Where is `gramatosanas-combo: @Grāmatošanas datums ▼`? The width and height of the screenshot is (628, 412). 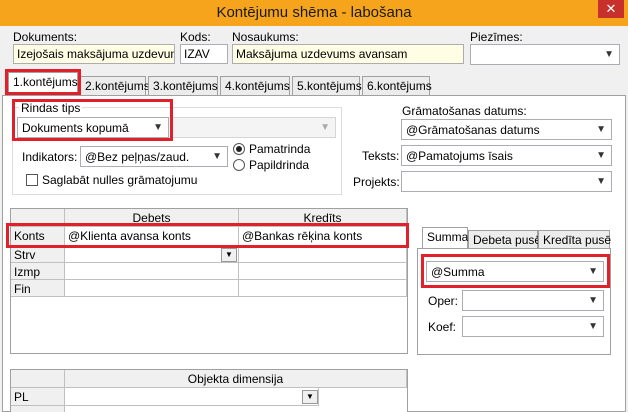
gramatosanas-combo: @Grāmatošanas datums ▼ is located at coordinates (506, 129).